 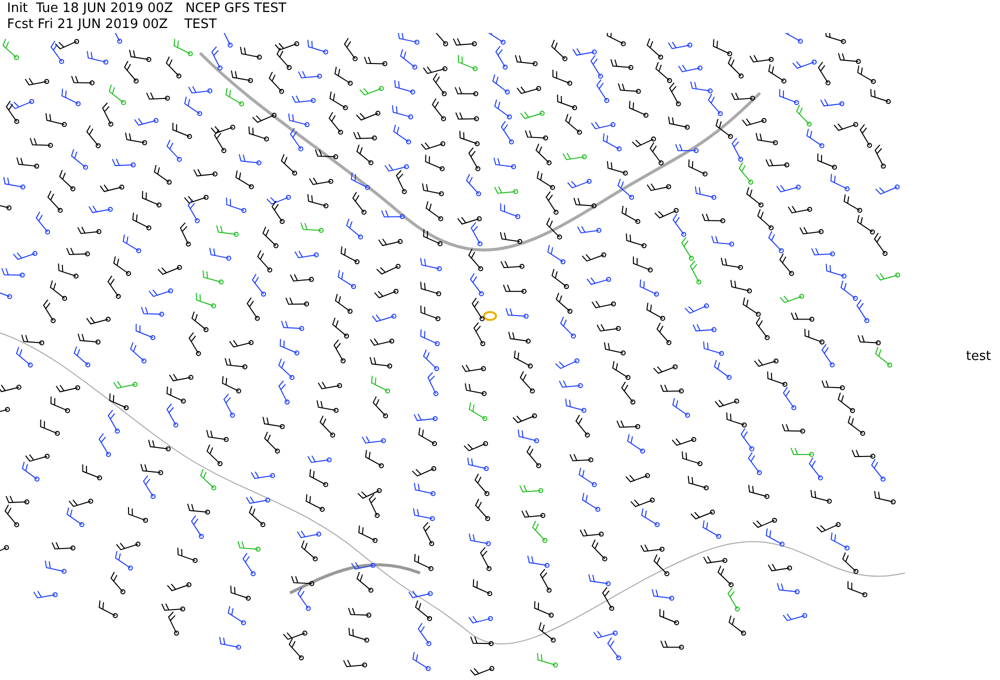 What do you see at coordinates (146, 9) in the screenshot?
I see `init-time-label: Init Tue 18 JUN 2019 00Z NCEP GFS TEST` at bounding box center [146, 9].